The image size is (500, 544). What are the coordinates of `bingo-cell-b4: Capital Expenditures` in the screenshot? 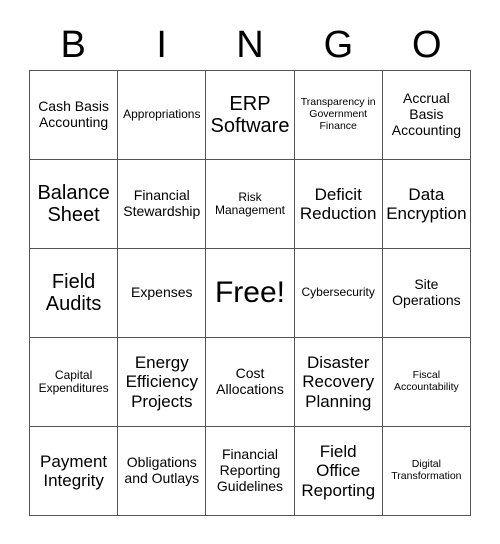 It's located at (74, 382).